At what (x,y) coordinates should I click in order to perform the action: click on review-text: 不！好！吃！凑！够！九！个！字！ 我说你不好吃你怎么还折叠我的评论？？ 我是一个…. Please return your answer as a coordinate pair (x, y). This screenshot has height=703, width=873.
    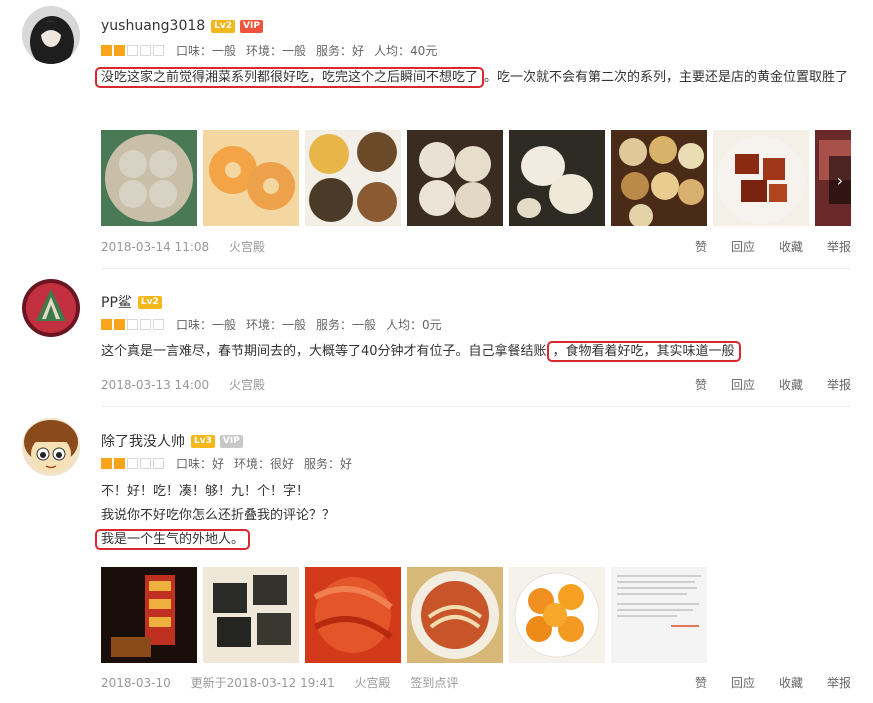
    Looking at the image, I should click on (474, 516).